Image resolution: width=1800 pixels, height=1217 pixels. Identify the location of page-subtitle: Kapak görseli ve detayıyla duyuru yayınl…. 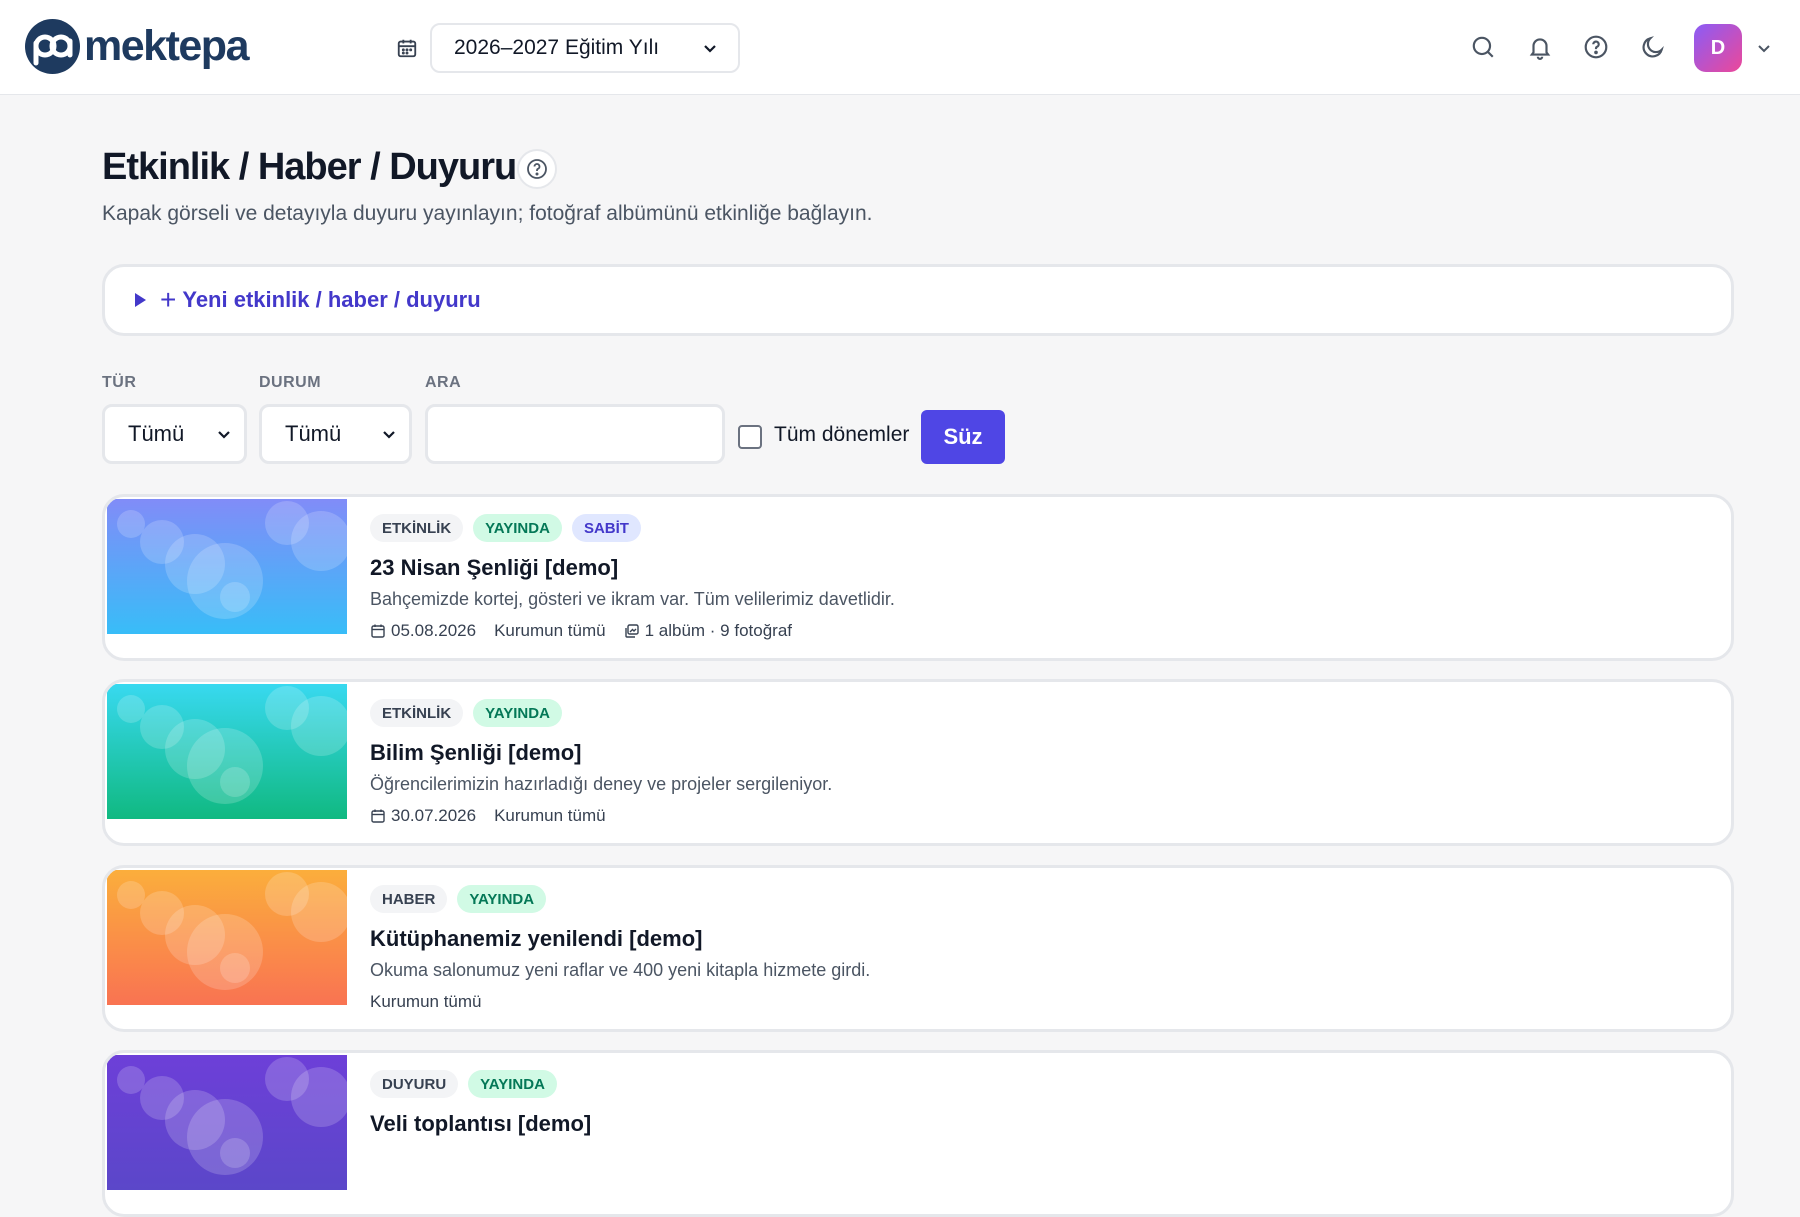
(487, 213).